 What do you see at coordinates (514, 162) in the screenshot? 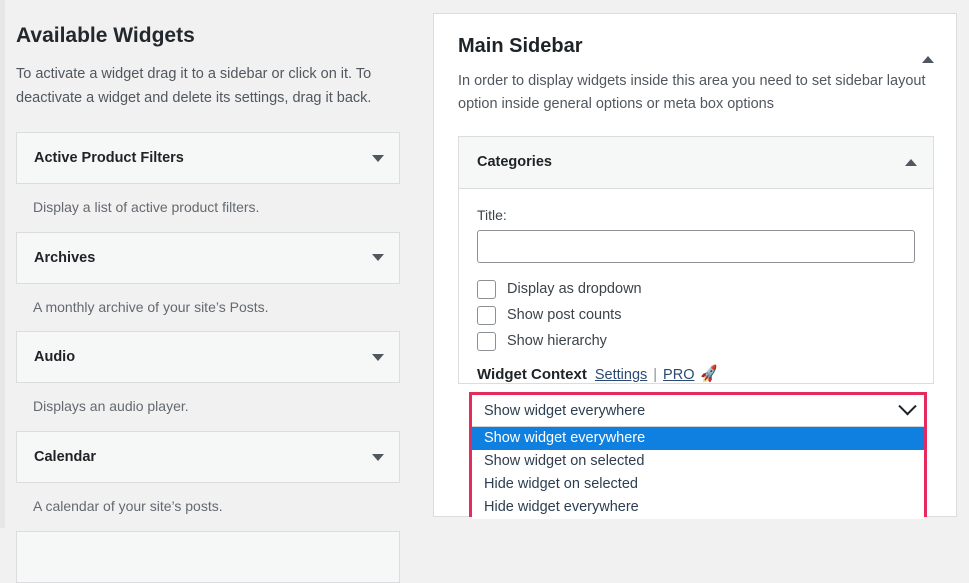
I see `categories-widget-title: Categories` at bounding box center [514, 162].